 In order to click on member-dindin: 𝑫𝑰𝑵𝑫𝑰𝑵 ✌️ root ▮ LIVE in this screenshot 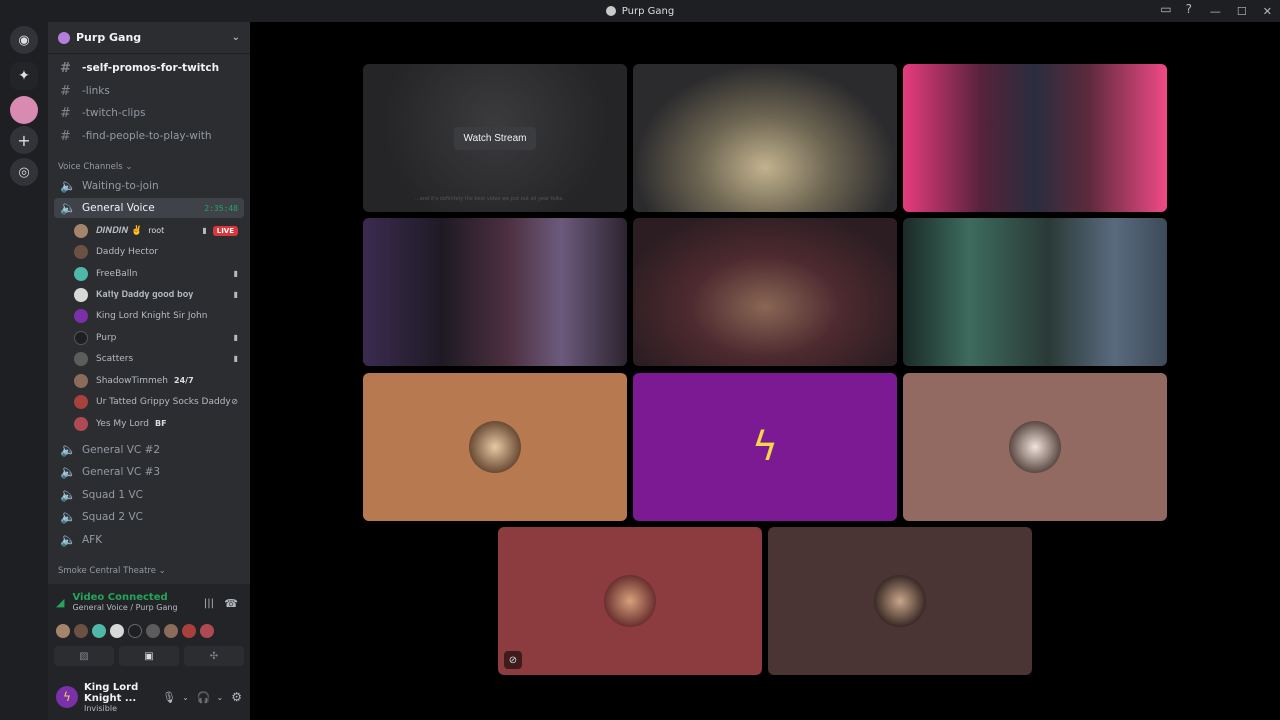, I will do `click(159, 230)`.